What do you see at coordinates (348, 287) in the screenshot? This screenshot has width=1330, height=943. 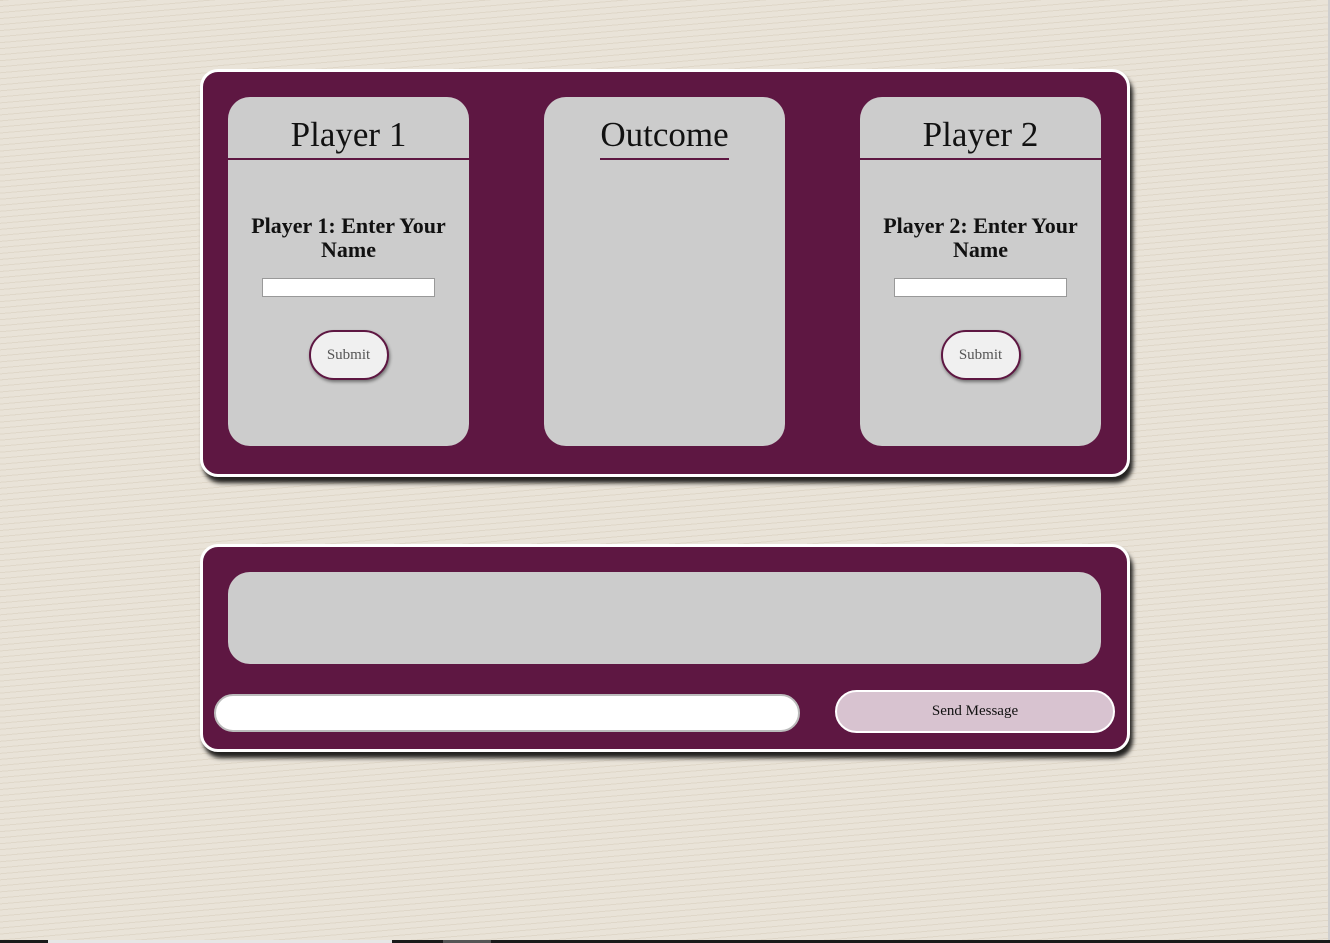 I see `player1-name-input` at bounding box center [348, 287].